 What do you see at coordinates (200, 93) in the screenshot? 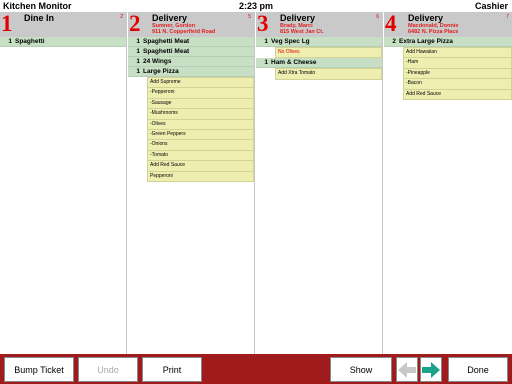
I see `item-modifier-row: -Pepperoni` at bounding box center [200, 93].